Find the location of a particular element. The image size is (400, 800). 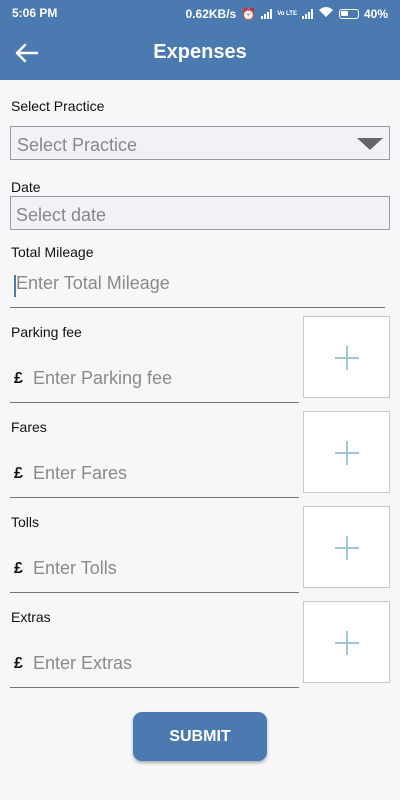

parking-input: Enter Parking fee is located at coordinates (154, 385).